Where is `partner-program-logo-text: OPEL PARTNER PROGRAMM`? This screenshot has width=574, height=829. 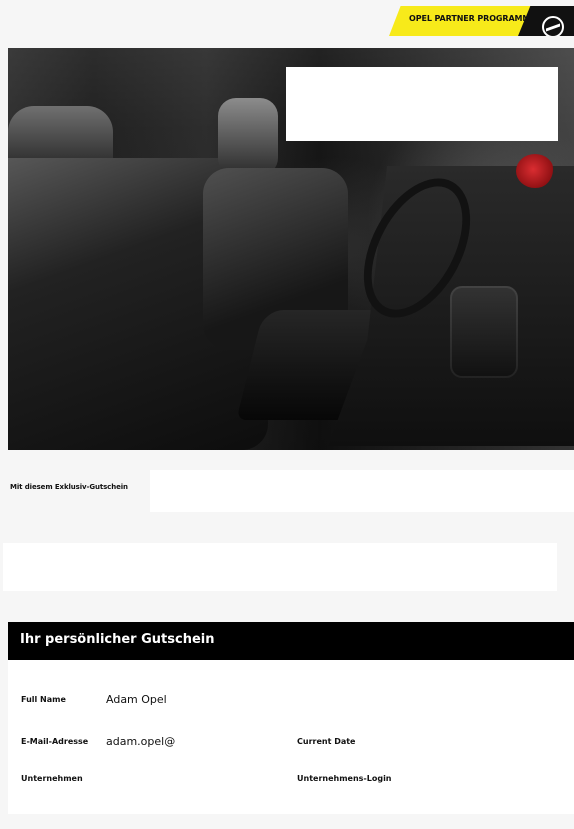
partner-program-logo-text: OPEL PARTNER PROGRAMM is located at coordinates (470, 18).